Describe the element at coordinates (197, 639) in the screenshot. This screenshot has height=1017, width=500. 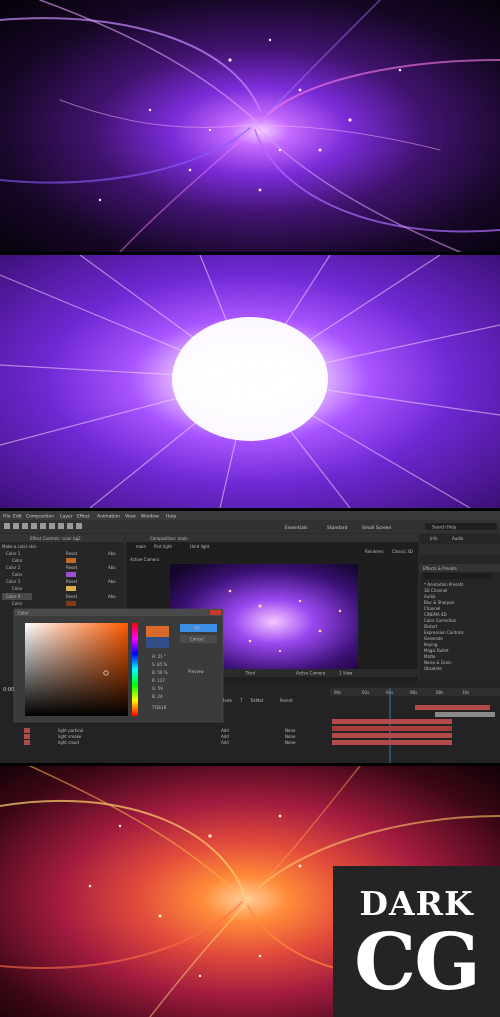
I see `cancel-label: Cancel` at that location.